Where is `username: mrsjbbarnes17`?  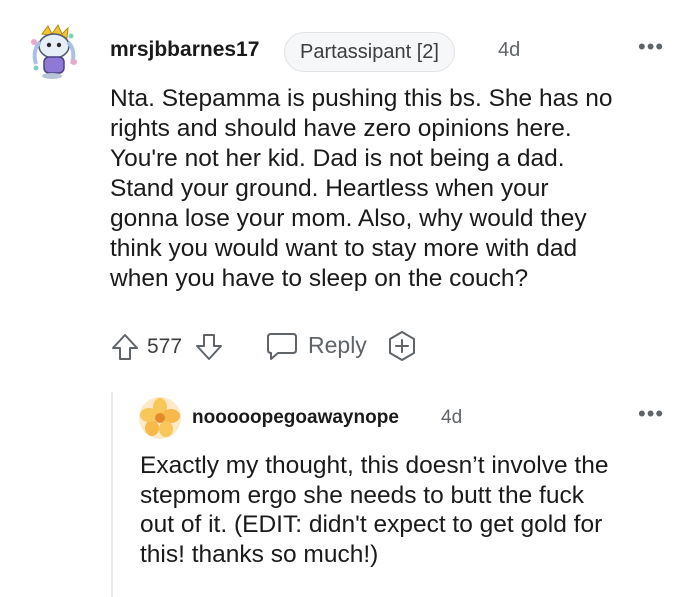
username: mrsjbbarnes17 is located at coordinates (184, 50).